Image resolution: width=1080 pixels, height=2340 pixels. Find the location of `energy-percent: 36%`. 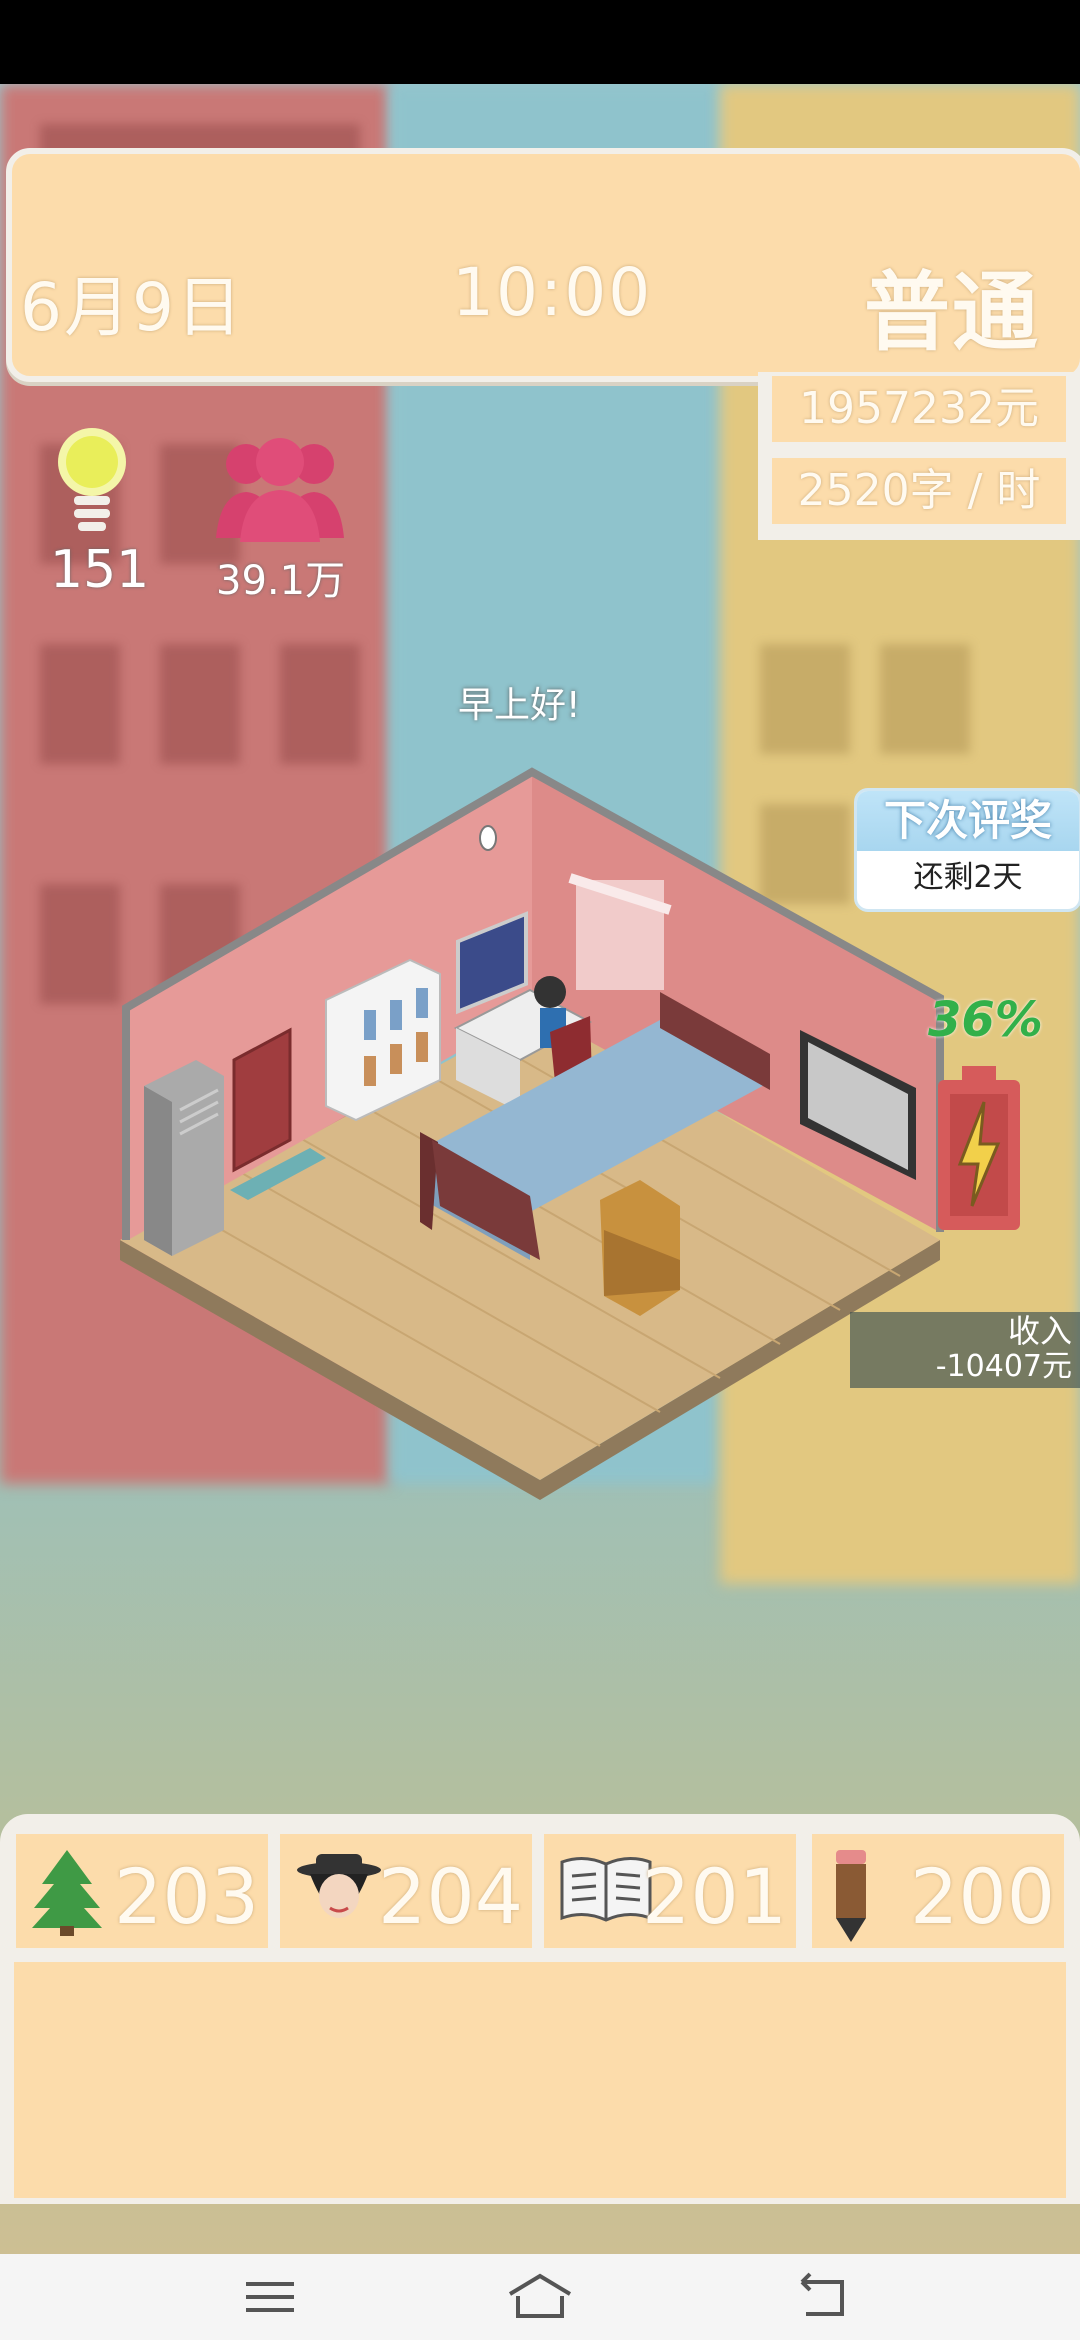

energy-percent: 36% is located at coordinates (985, 1020).